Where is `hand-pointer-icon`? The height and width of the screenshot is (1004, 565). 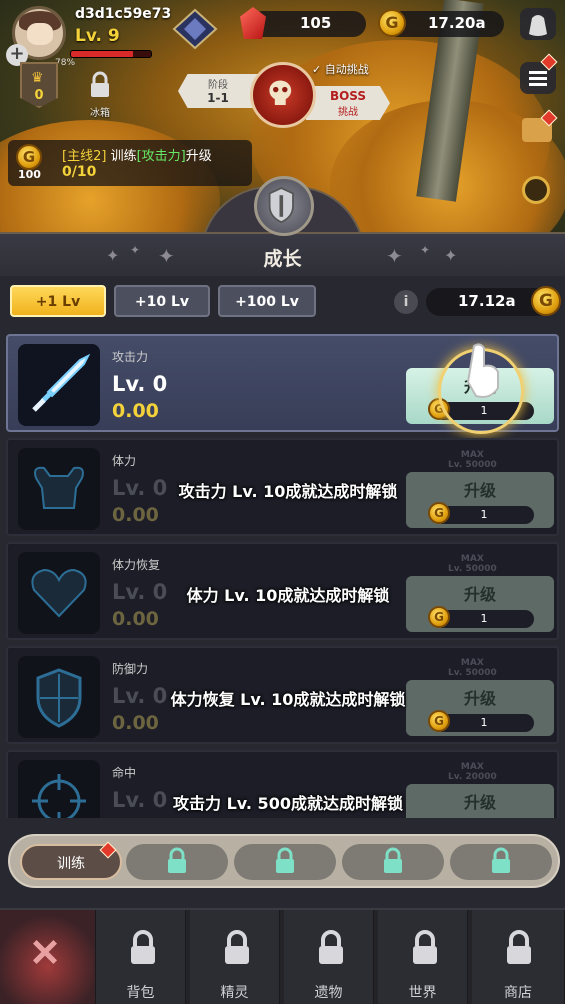
hand-pointer-icon is located at coordinates (482, 370).